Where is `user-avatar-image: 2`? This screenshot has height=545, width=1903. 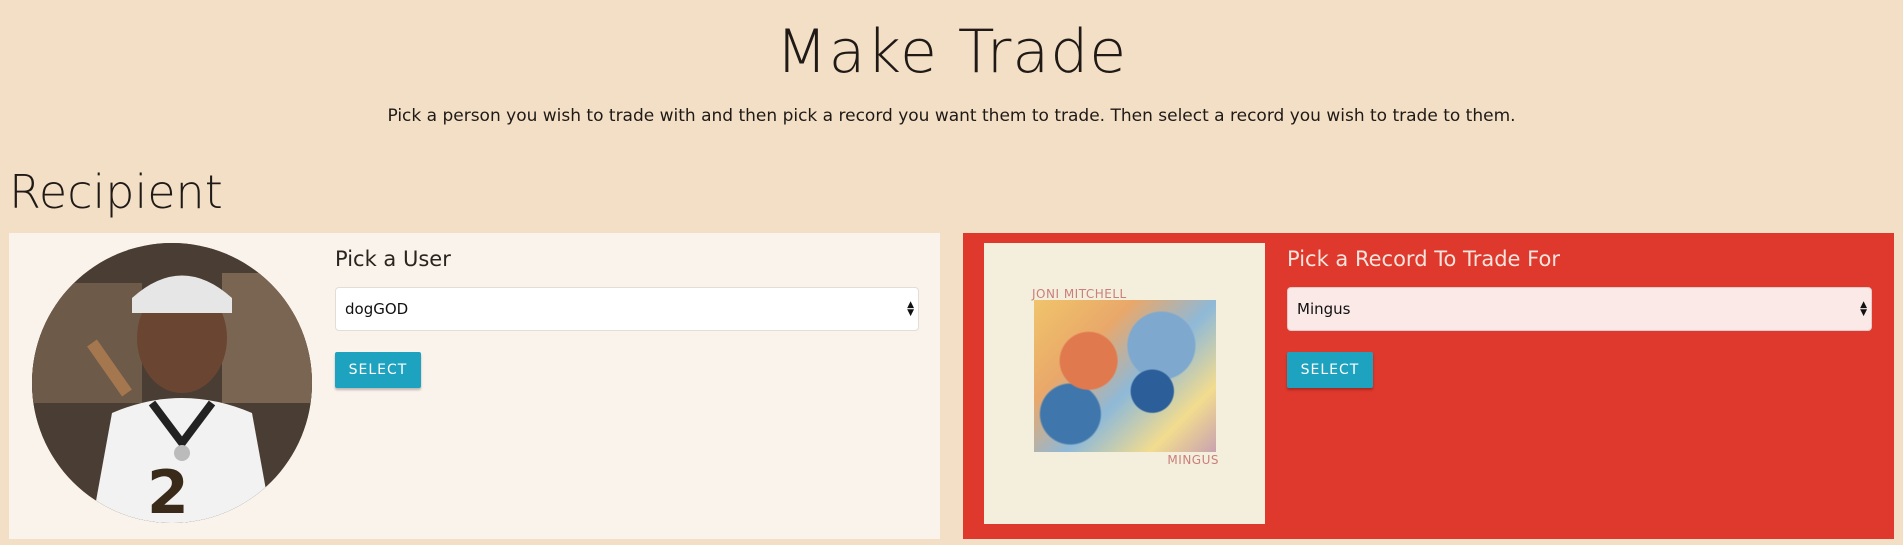 user-avatar-image: 2 is located at coordinates (172, 383).